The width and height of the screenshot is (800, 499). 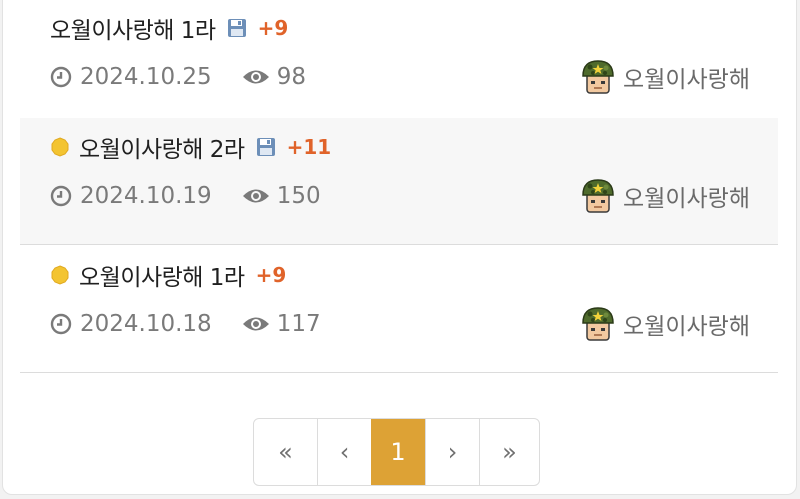 I want to click on last-page-button: », so click(x=509, y=452).